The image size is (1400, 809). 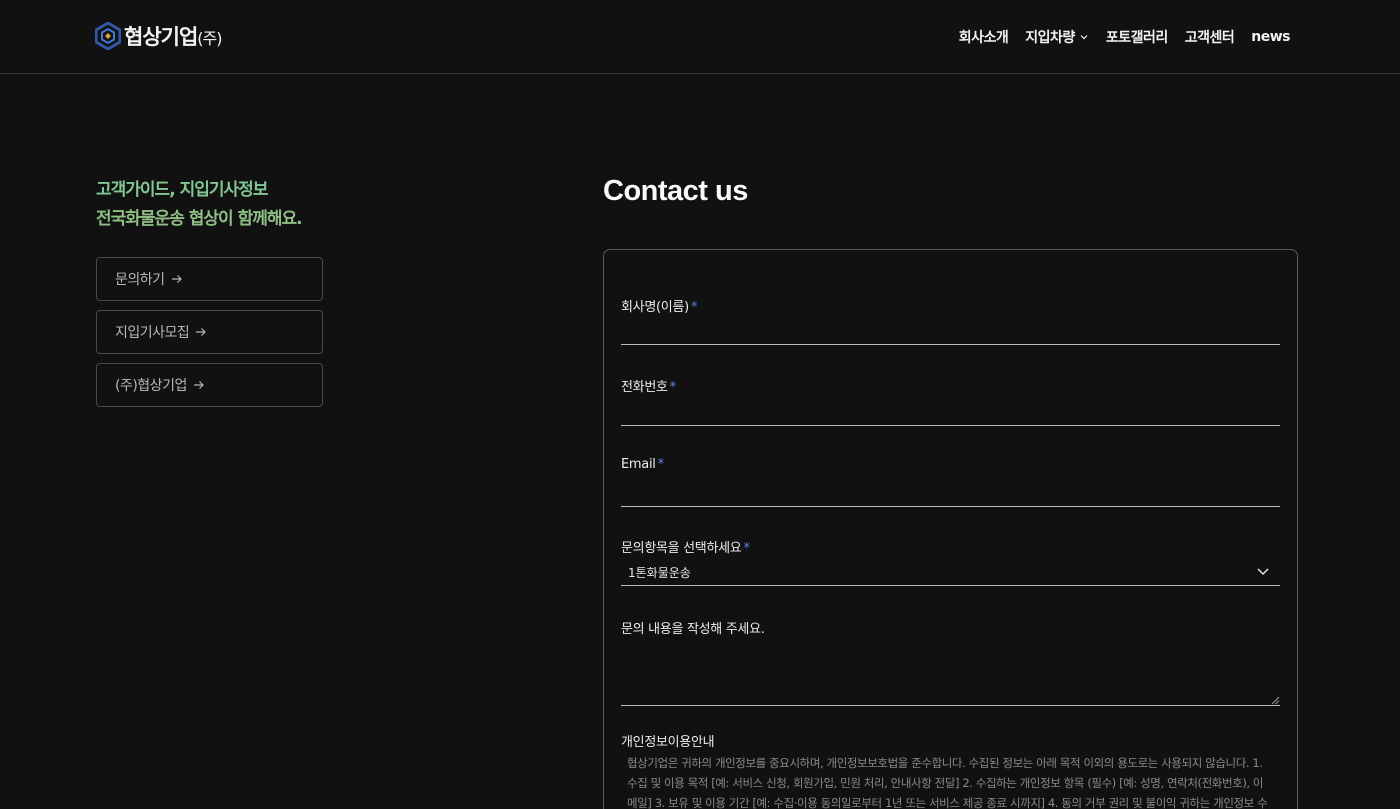 What do you see at coordinates (209, 385) in the screenshot?
I see `company-button: (주)협상기업` at bounding box center [209, 385].